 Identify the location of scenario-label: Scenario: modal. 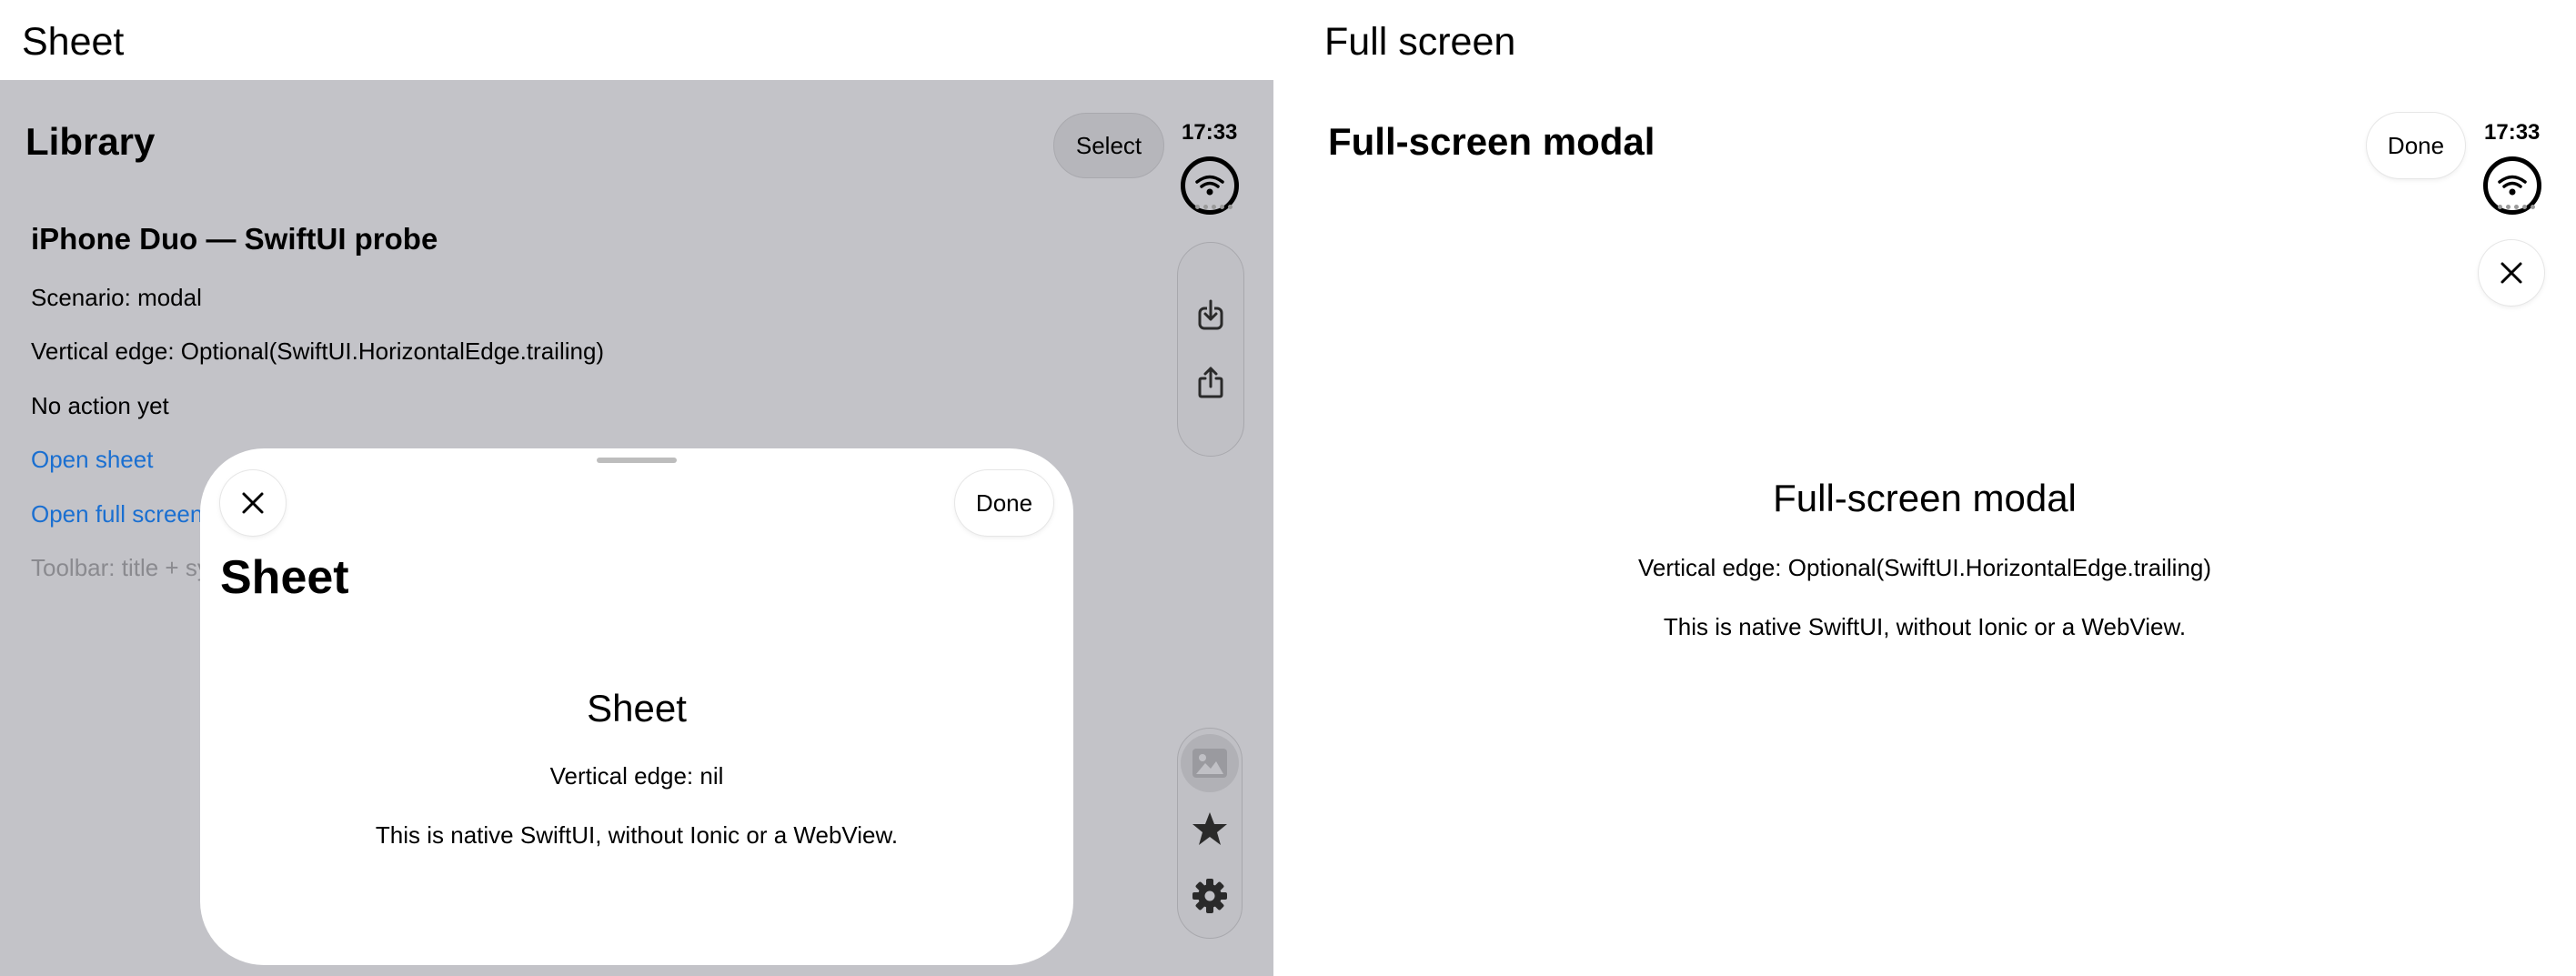
(116, 297).